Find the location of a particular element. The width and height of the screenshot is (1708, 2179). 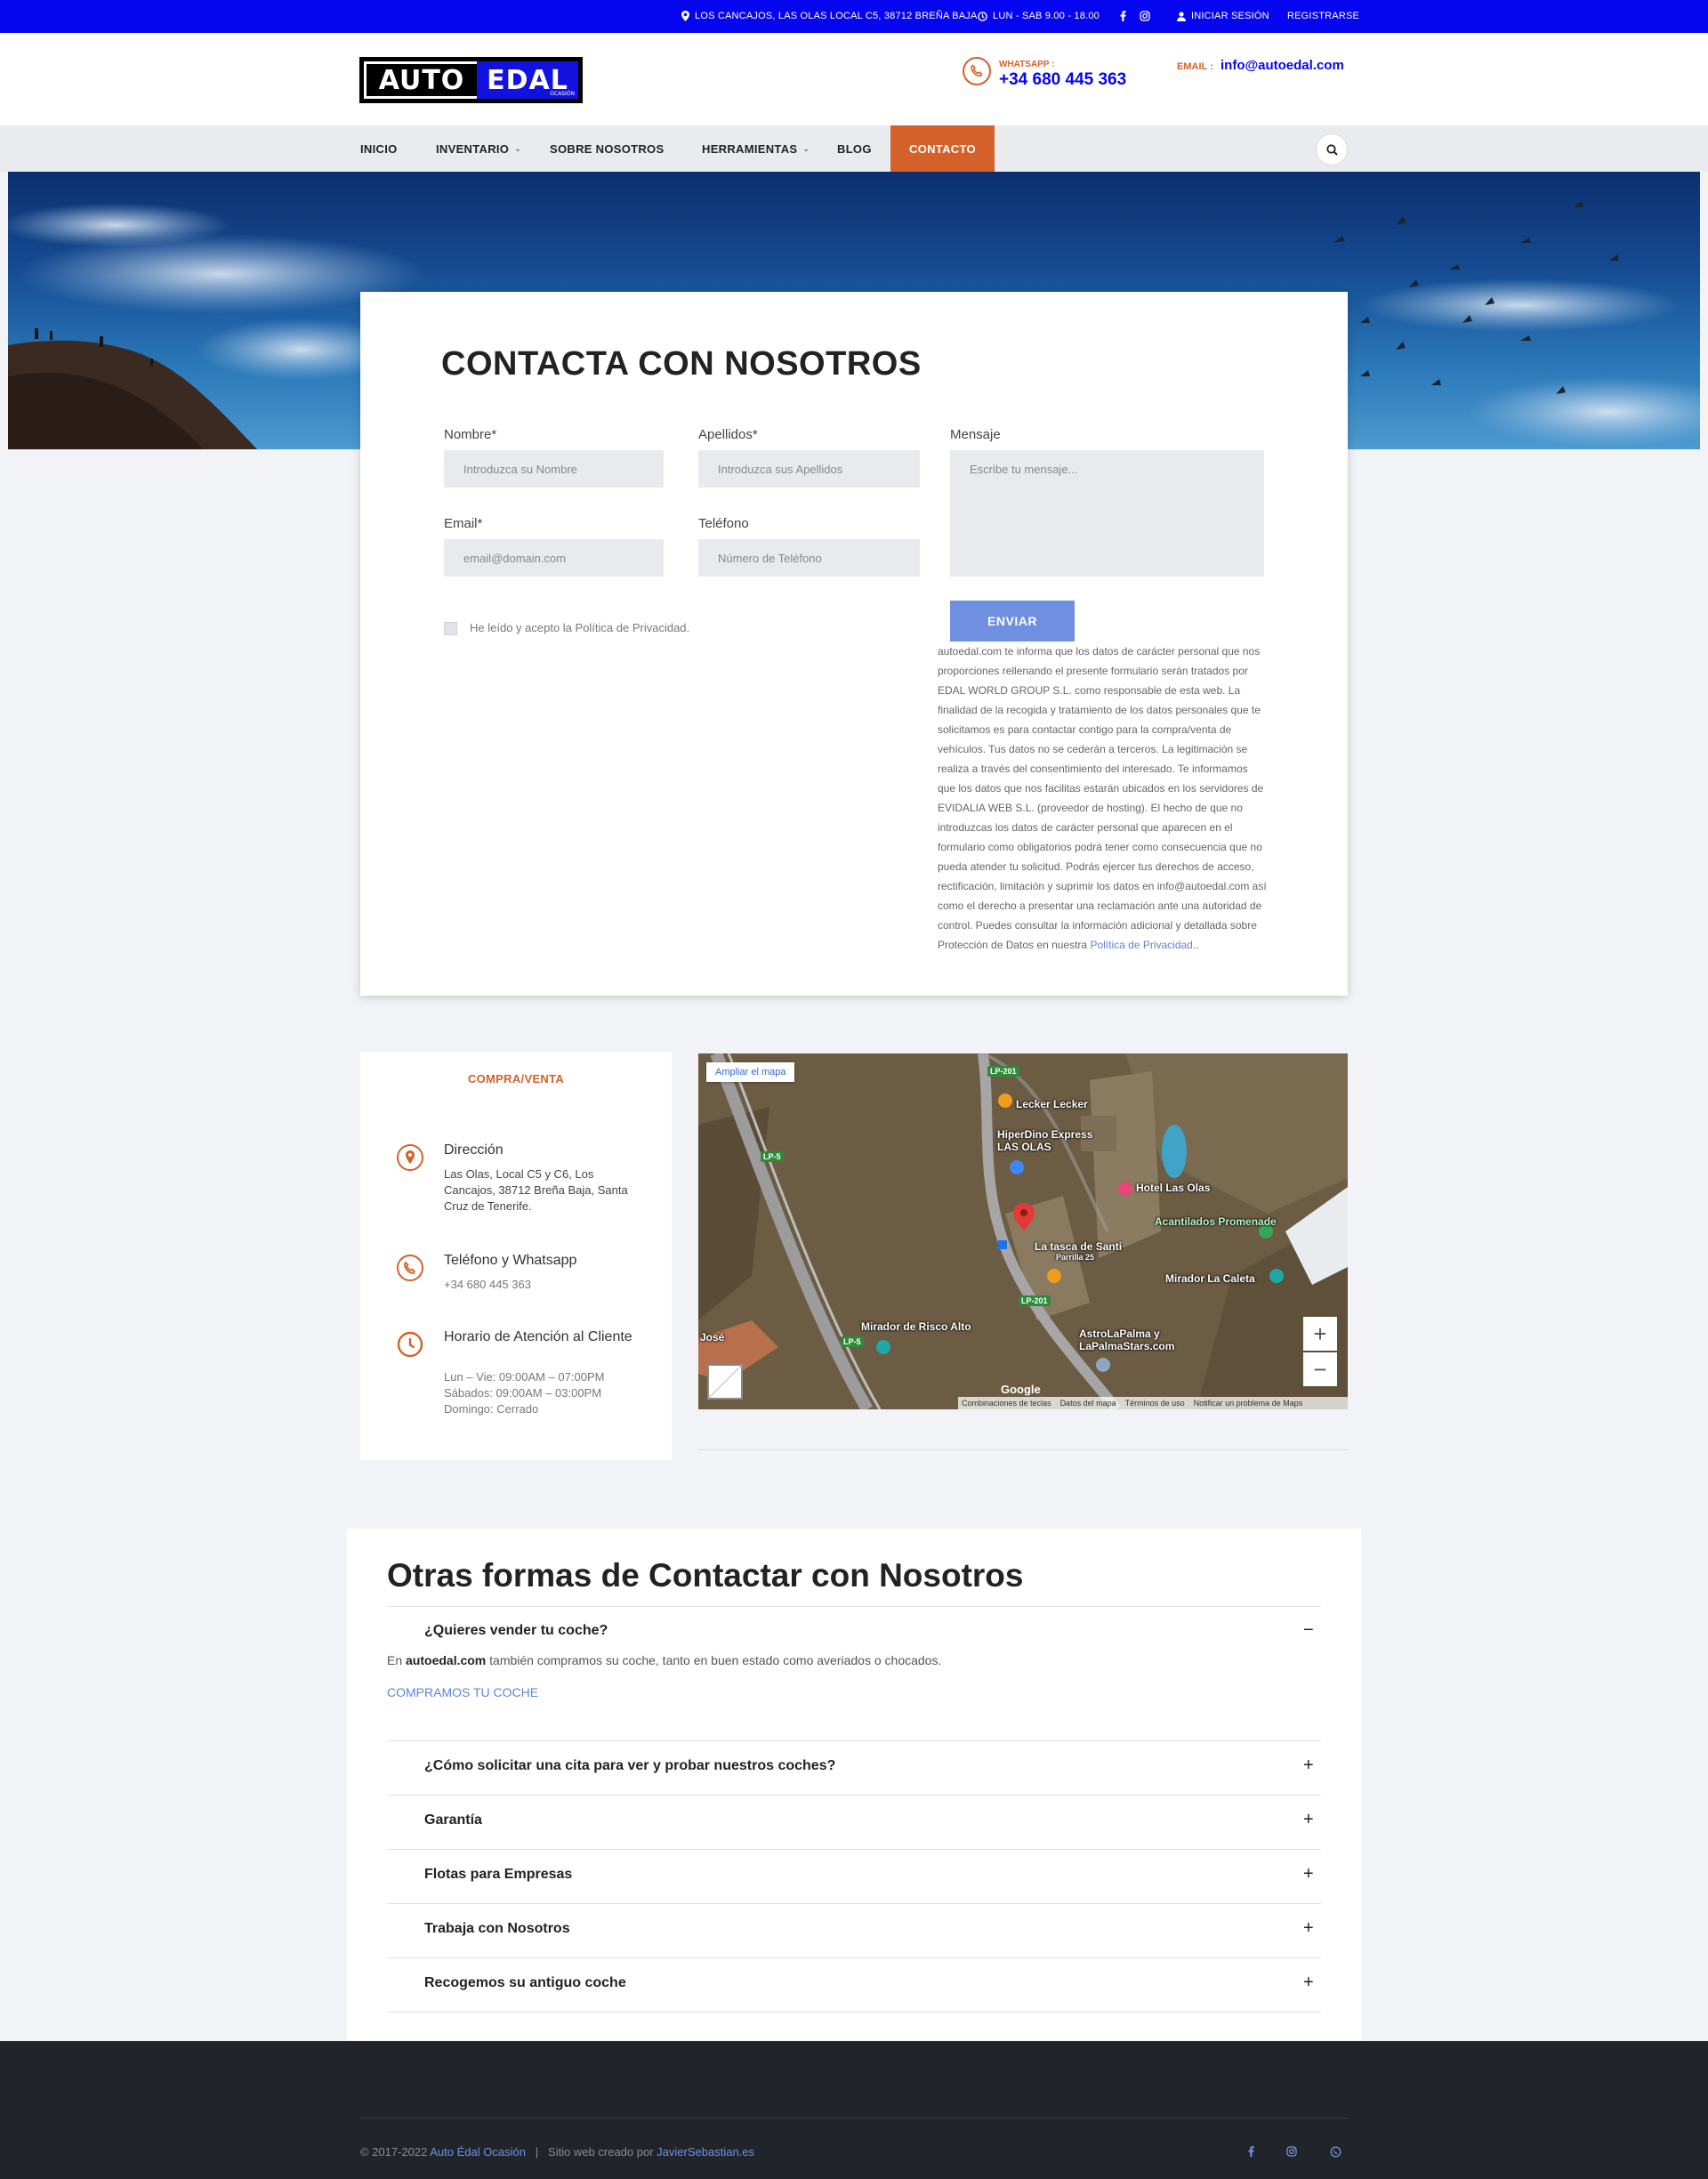

telefono-input: Número de Teléfono is located at coordinates (809, 558).